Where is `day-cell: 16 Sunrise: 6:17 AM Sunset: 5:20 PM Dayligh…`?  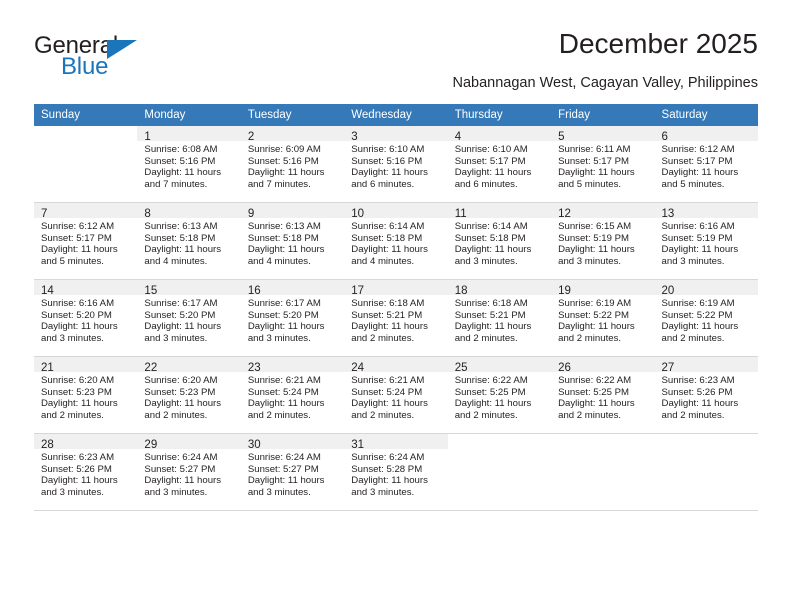
day-cell: 16 Sunrise: 6:17 AM Sunset: 5:20 PM Dayligh… is located at coordinates (292, 318).